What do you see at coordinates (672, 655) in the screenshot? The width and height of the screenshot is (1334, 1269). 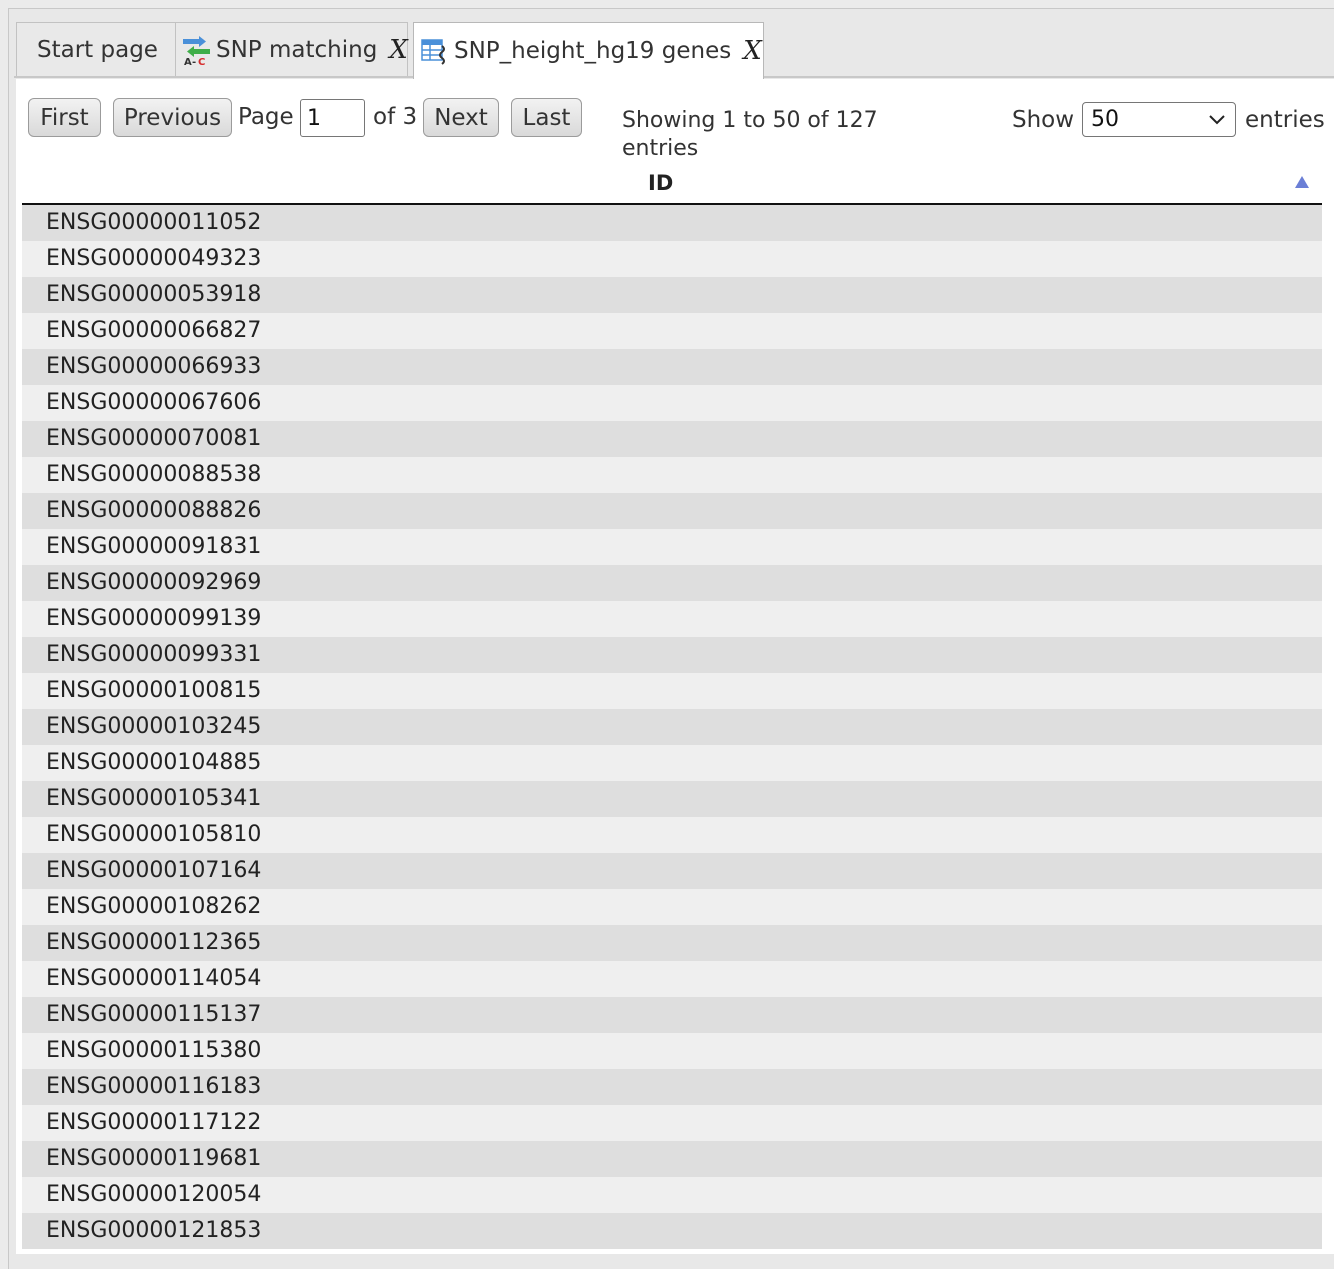 I see `table-row: ENSG00000099331` at bounding box center [672, 655].